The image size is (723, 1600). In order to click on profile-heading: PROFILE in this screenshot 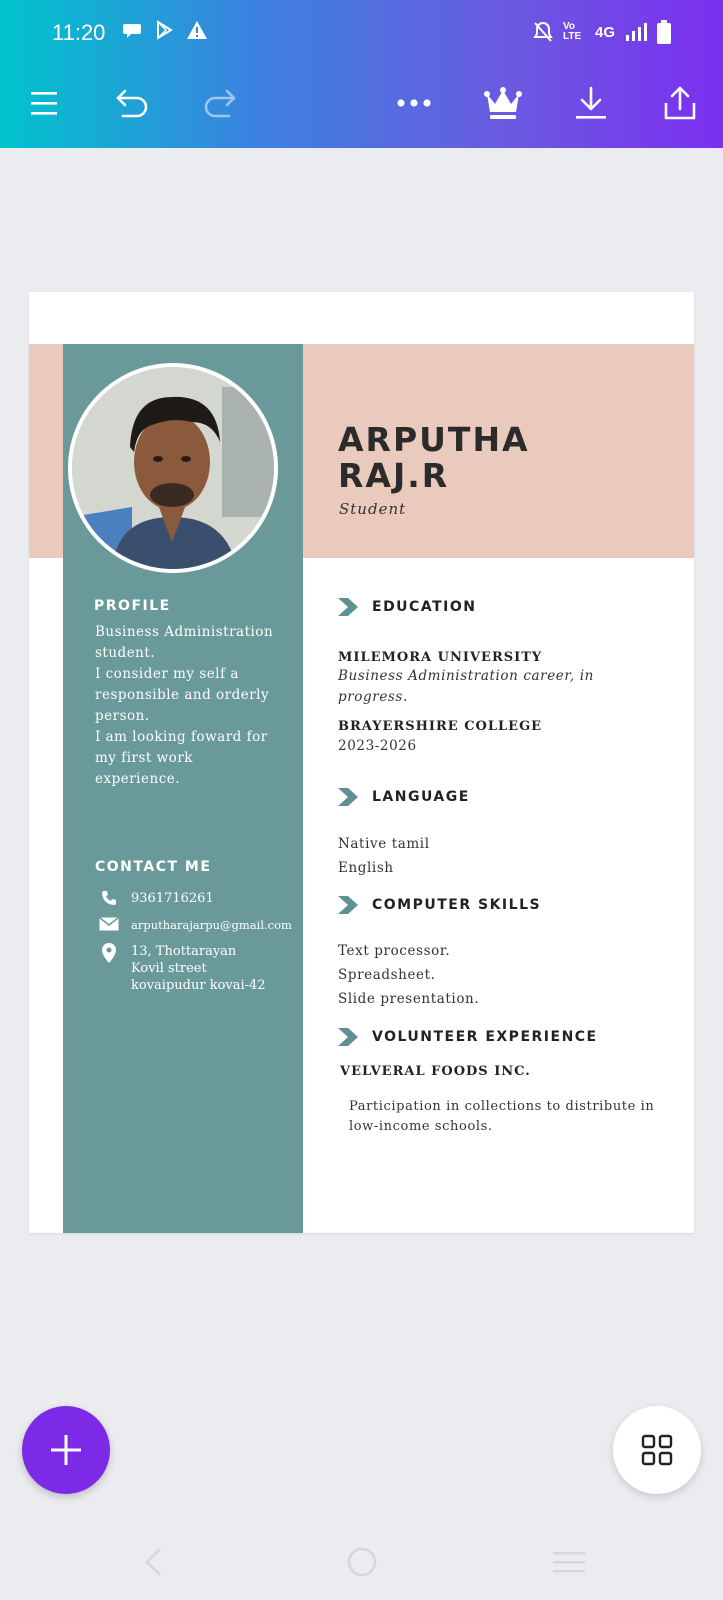, I will do `click(132, 606)`.